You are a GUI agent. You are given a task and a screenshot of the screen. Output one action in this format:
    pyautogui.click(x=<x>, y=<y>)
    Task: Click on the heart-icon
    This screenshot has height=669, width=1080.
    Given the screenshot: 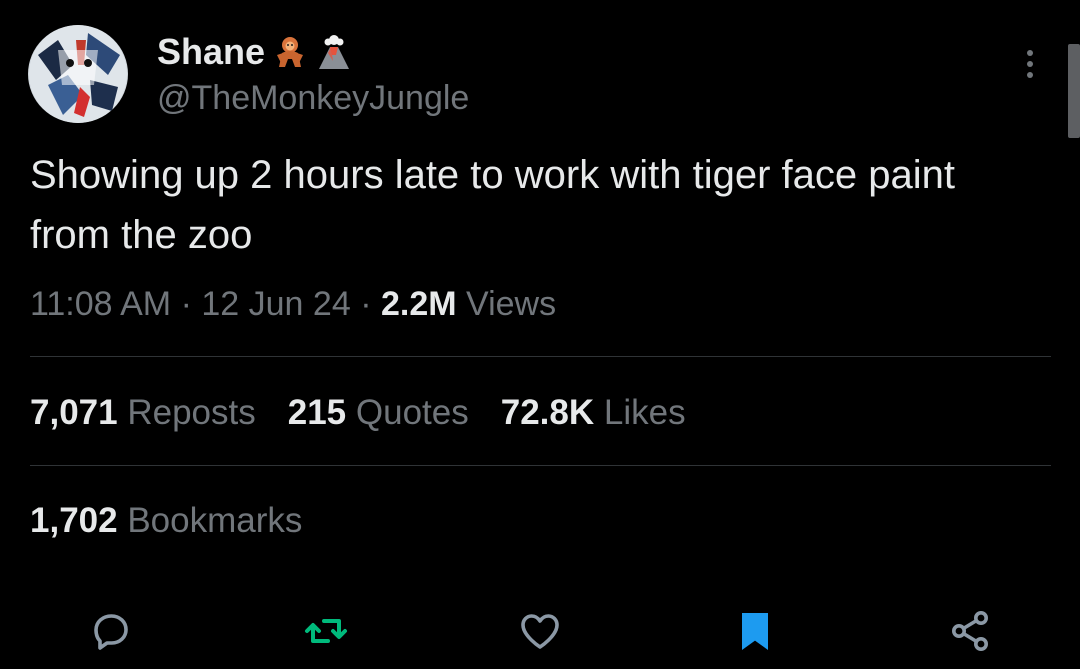 What is the action you would take?
    pyautogui.click(x=540, y=631)
    